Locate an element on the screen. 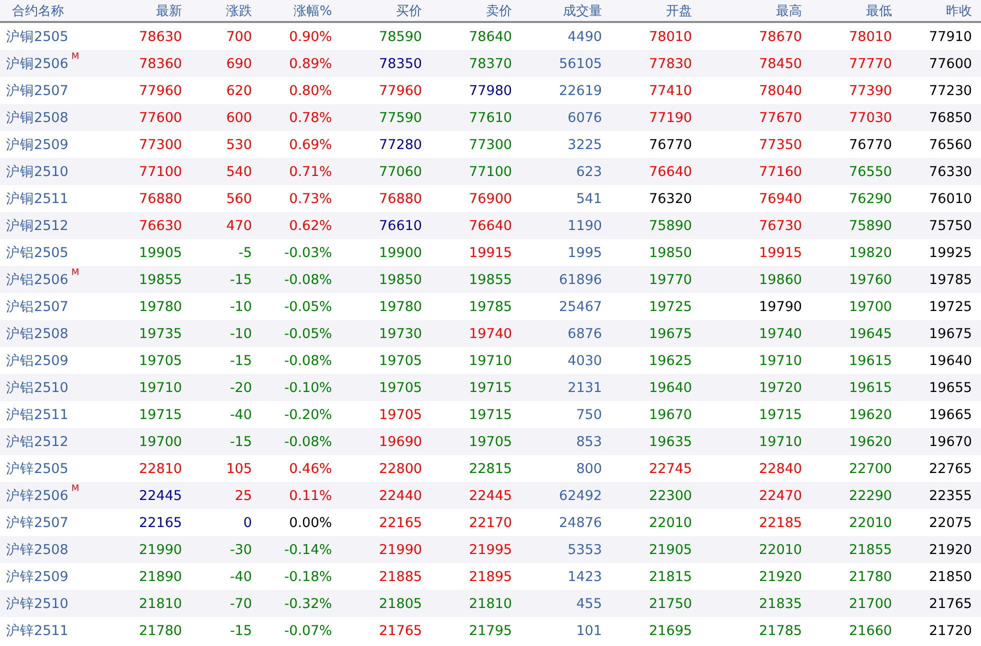 Image resolution: width=981 pixels, height=646 pixels. quote-cell: -0.10% is located at coordinates (308, 388).